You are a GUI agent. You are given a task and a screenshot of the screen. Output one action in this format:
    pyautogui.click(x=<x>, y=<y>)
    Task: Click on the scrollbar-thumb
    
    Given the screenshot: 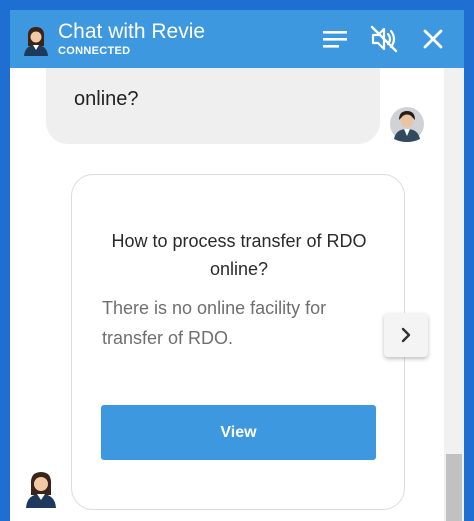 What is the action you would take?
    pyautogui.click(x=454, y=487)
    